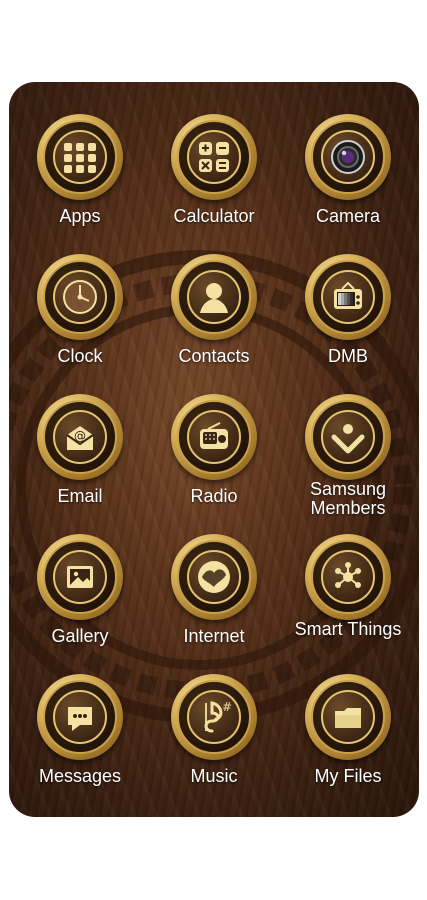 This screenshot has height=900, width=427. I want to click on app-label: Internet, so click(214, 636).